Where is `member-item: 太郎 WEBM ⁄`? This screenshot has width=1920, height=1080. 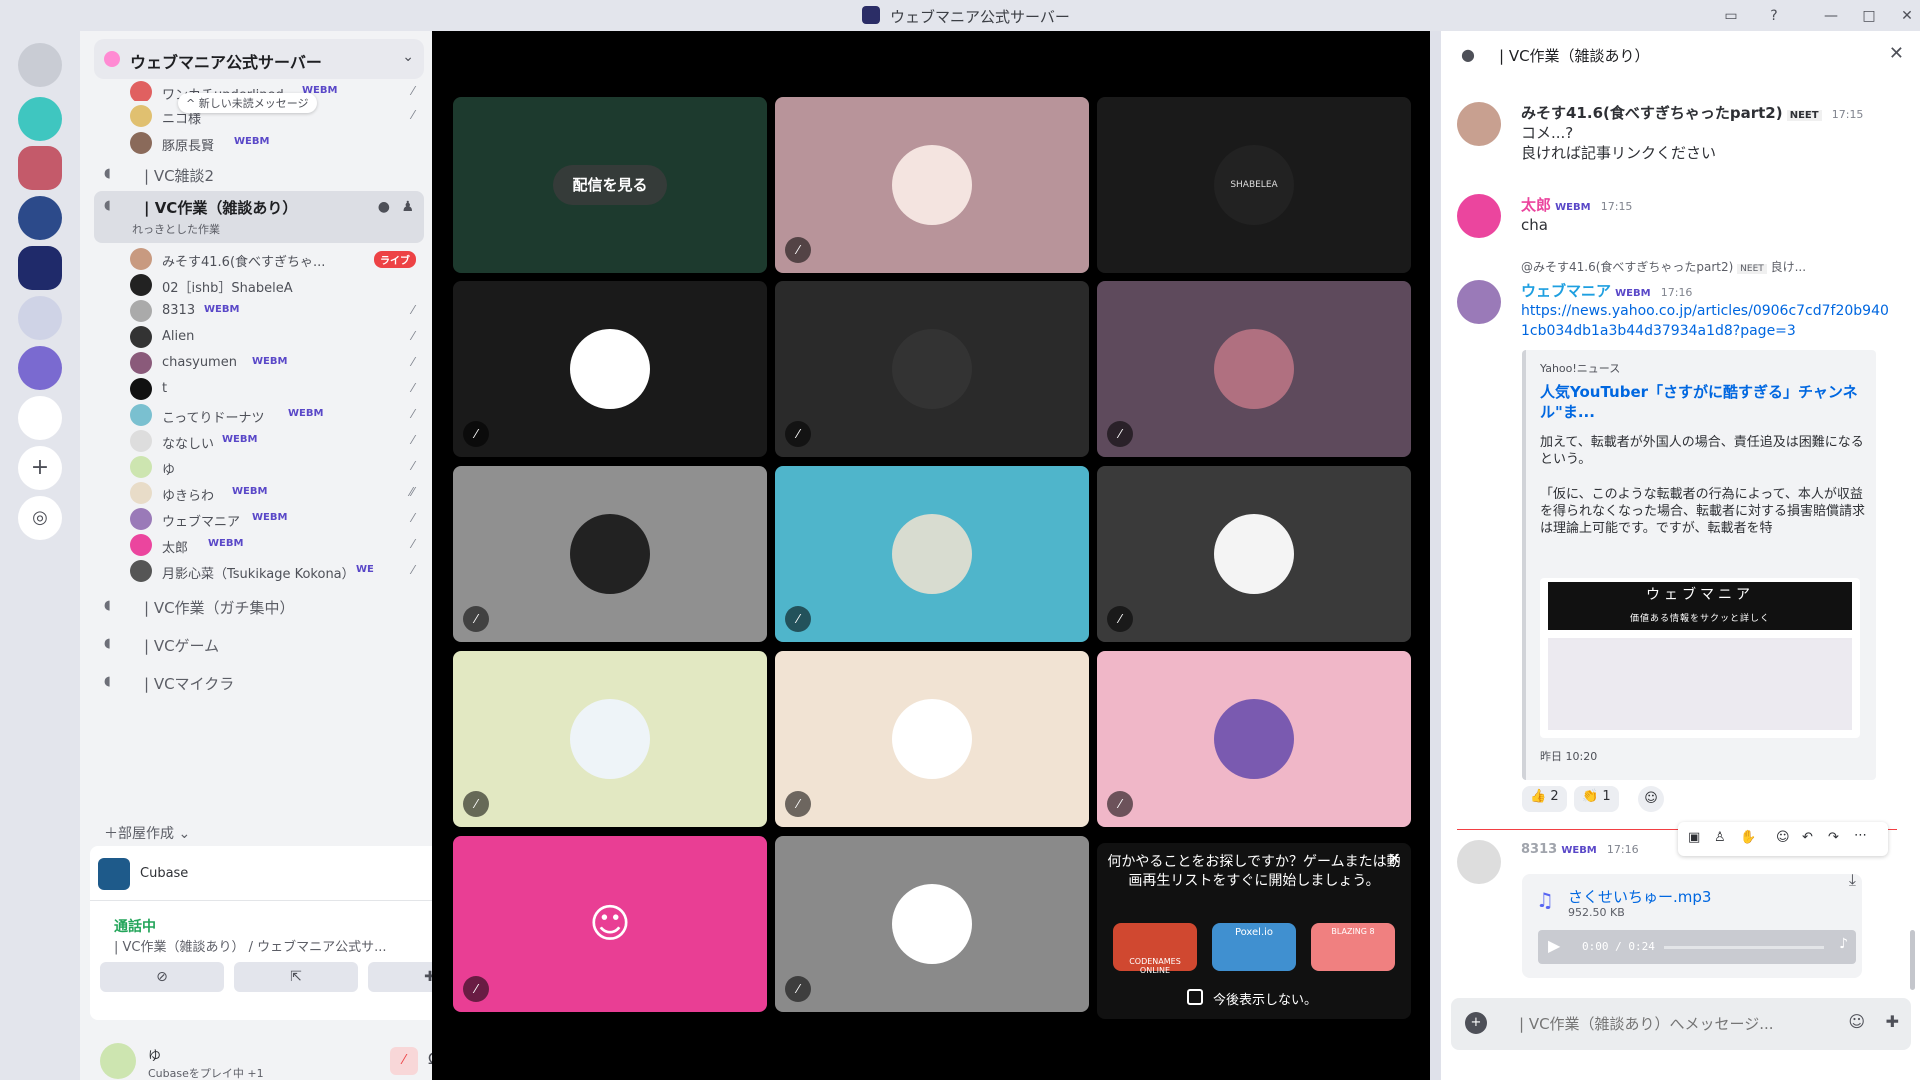 member-item: 太郎 WEBM ⁄ is located at coordinates (274, 545).